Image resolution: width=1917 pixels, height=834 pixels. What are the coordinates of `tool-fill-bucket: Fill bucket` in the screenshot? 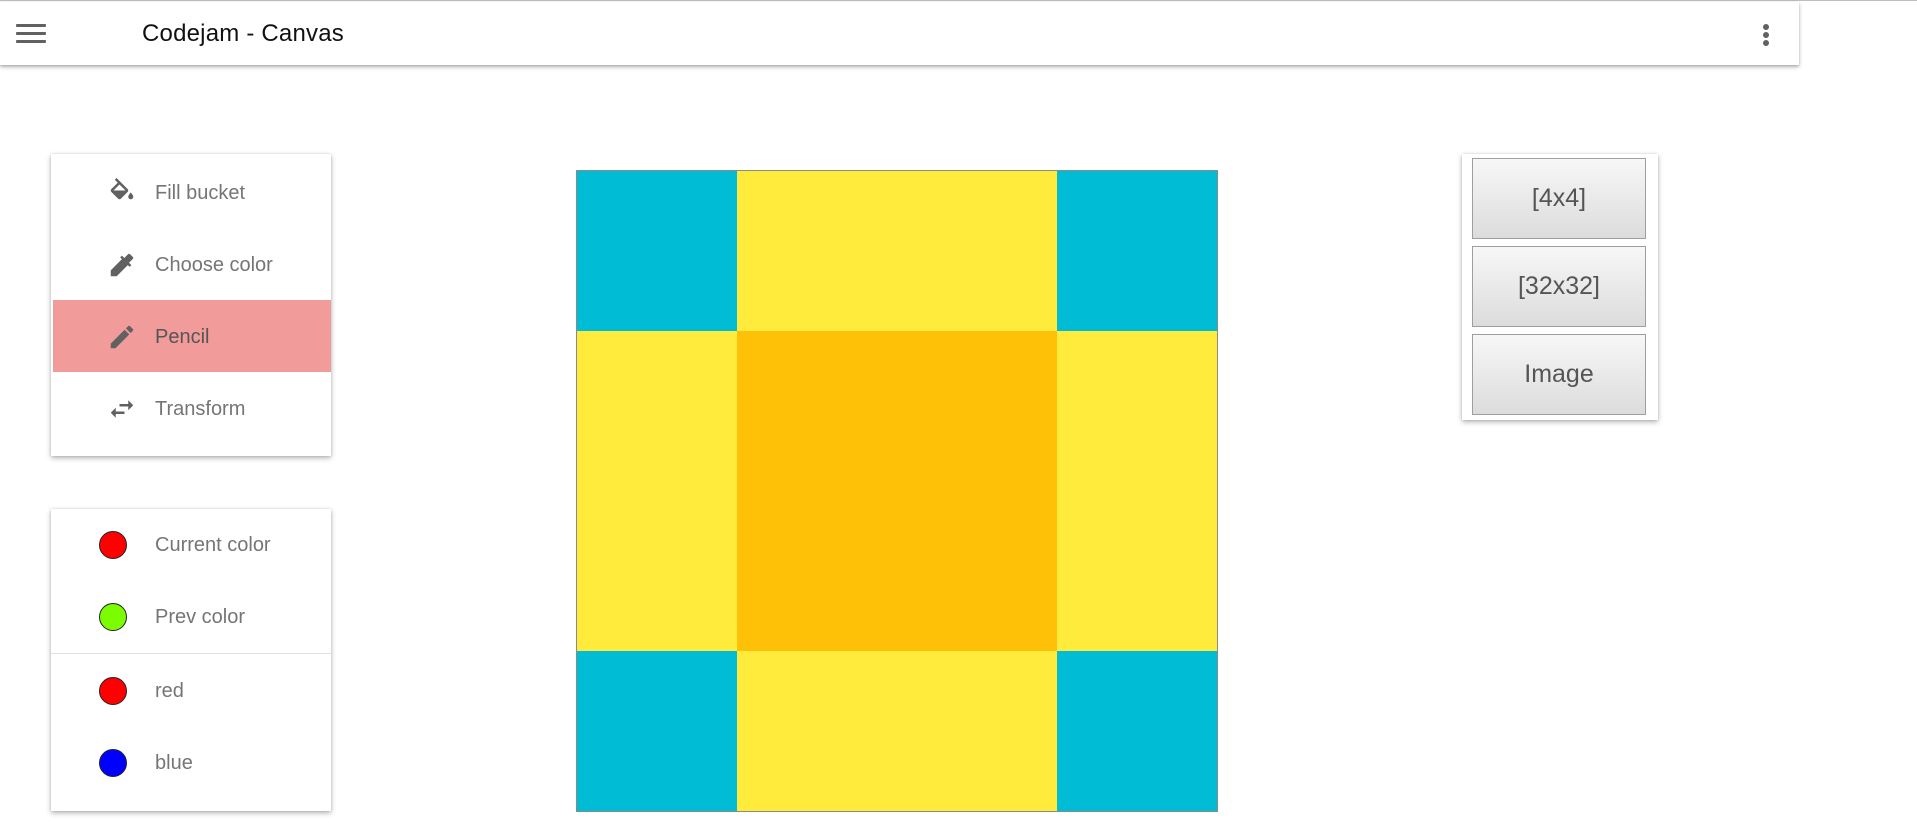 It's located at (192, 192).